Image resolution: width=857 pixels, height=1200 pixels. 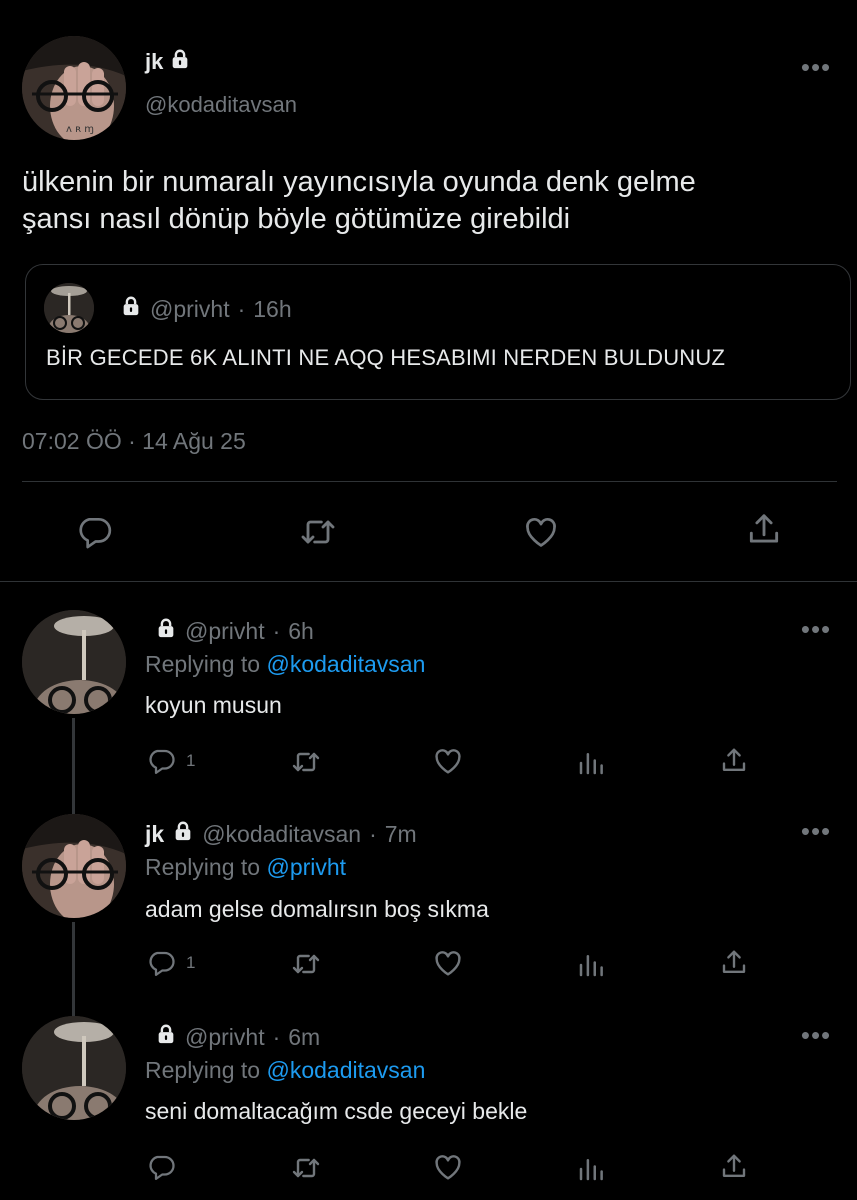 I want to click on reply-handle: @kodaditavsan, so click(x=281, y=834).